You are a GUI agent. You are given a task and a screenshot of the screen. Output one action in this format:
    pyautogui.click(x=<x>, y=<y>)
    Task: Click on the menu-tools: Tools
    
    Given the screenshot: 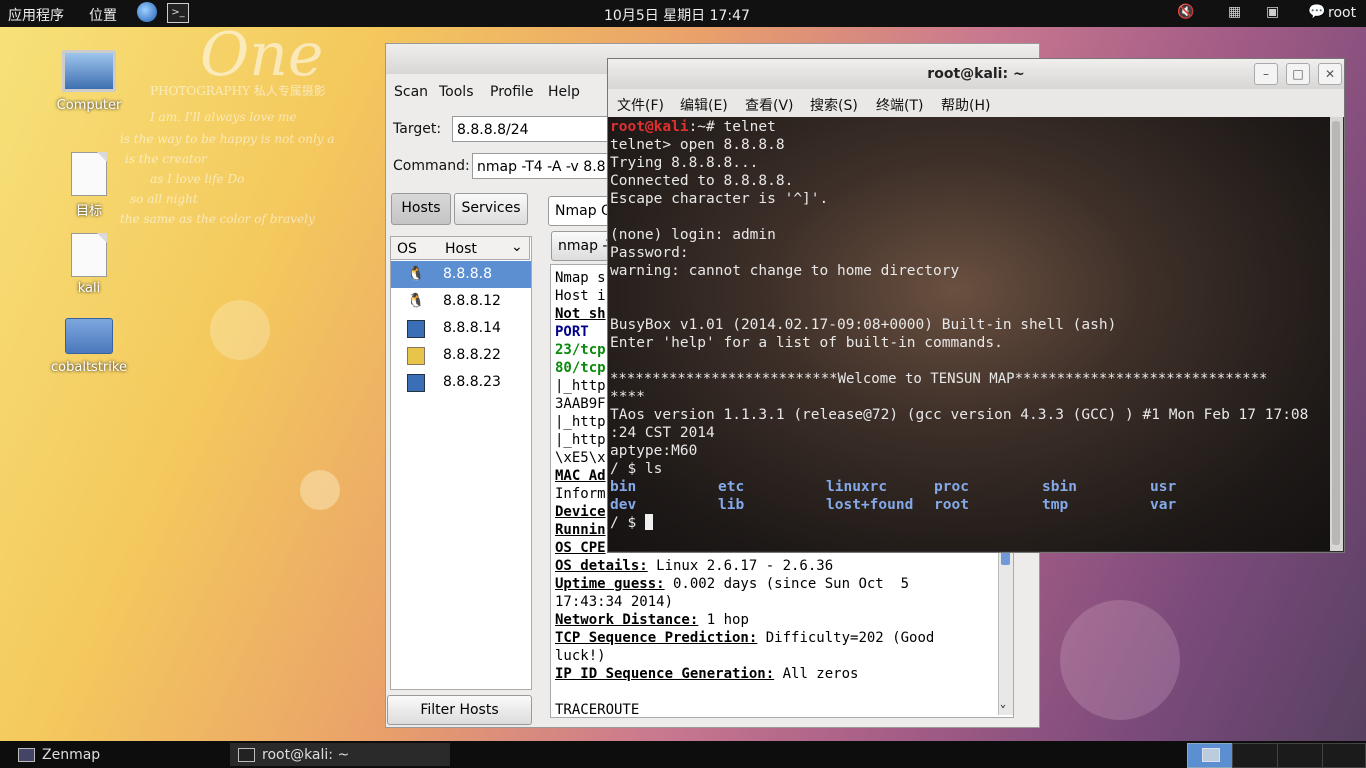 What is the action you would take?
    pyautogui.click(x=456, y=92)
    